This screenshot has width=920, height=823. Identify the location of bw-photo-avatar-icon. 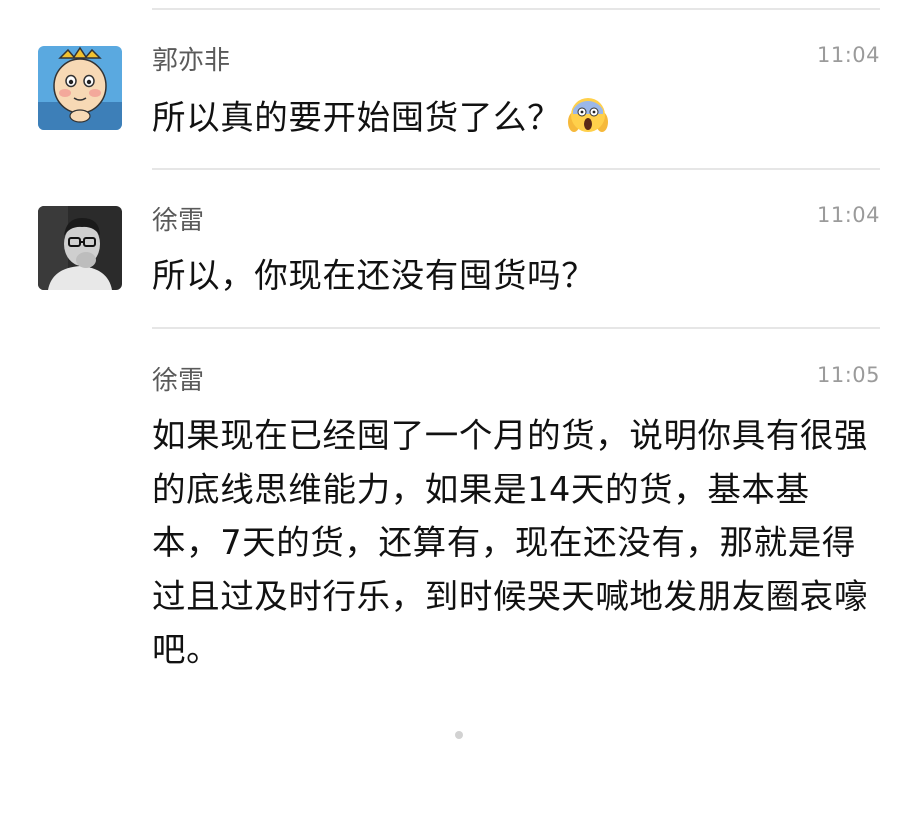
(80, 248).